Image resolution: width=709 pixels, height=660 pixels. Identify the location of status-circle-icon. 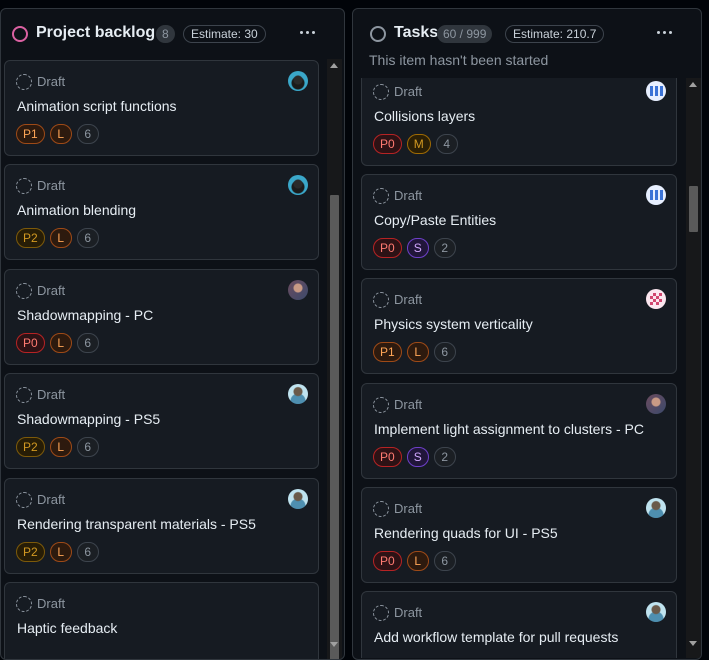
(20, 34).